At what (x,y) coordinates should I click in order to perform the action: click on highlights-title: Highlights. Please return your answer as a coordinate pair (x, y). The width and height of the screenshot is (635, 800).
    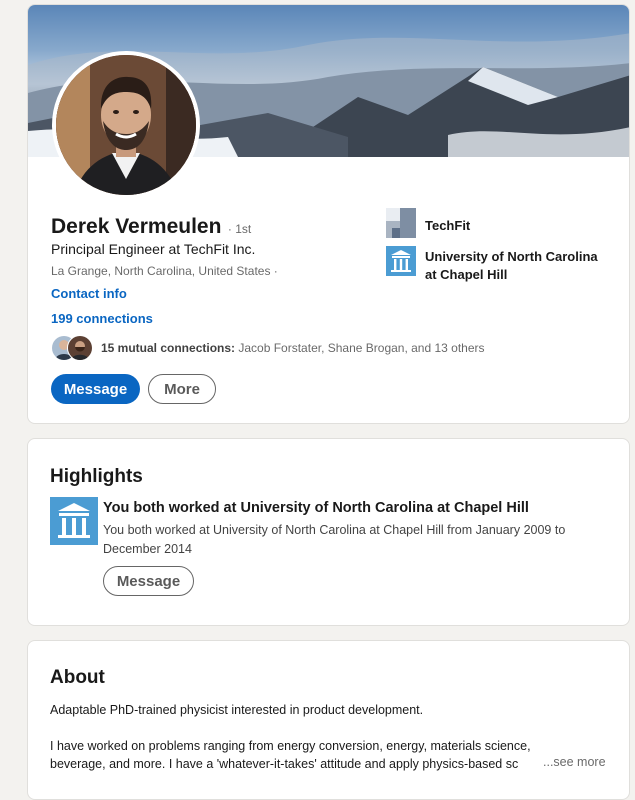
    Looking at the image, I should click on (96, 476).